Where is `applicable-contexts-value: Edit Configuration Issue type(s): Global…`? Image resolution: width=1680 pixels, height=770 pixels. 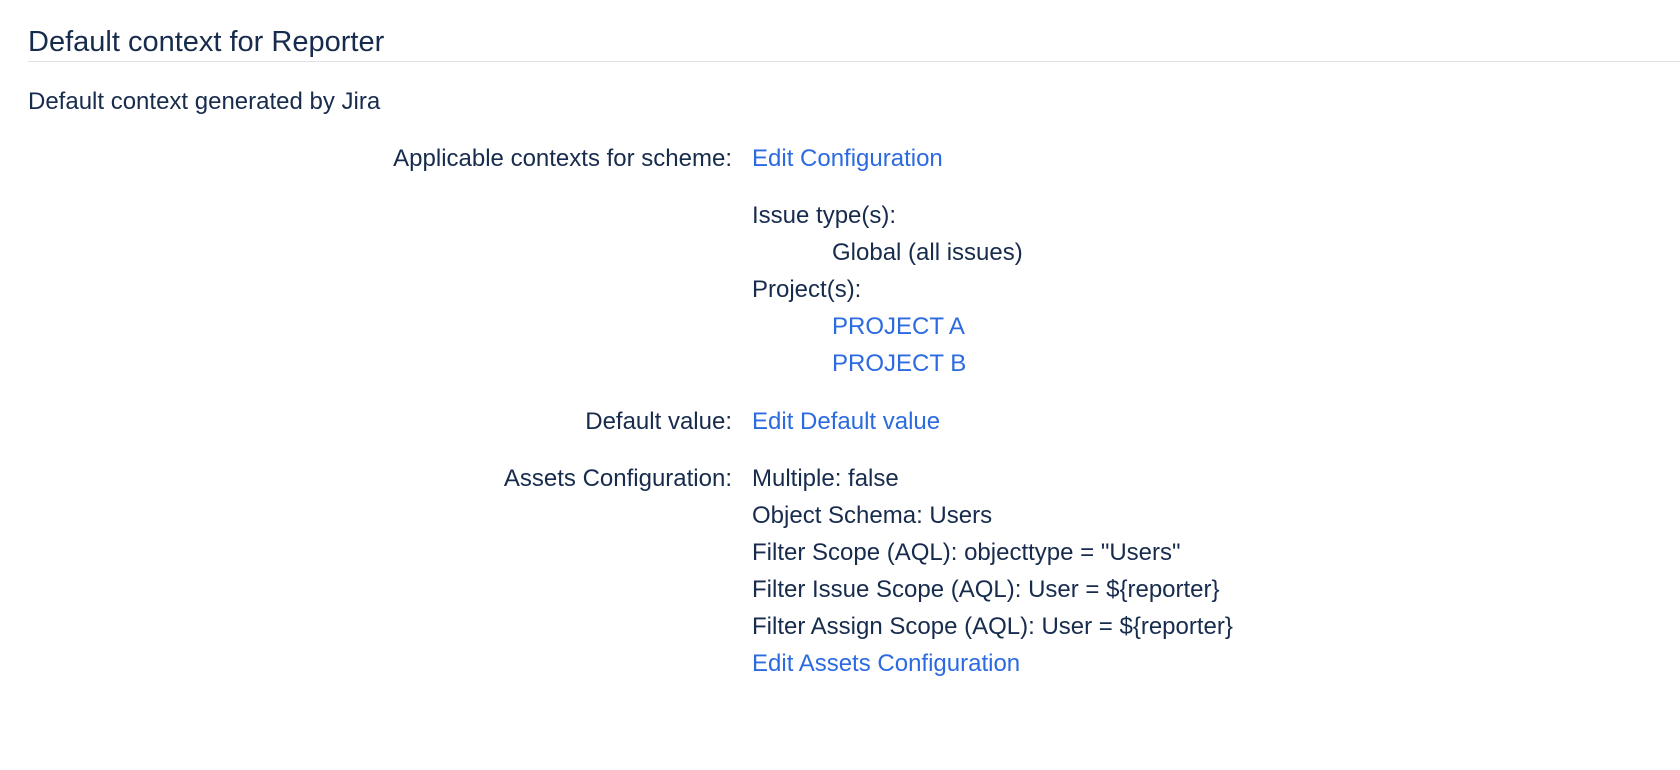
applicable-contexts-value: Edit Configuration Issue type(s): Global… is located at coordinates (887, 261).